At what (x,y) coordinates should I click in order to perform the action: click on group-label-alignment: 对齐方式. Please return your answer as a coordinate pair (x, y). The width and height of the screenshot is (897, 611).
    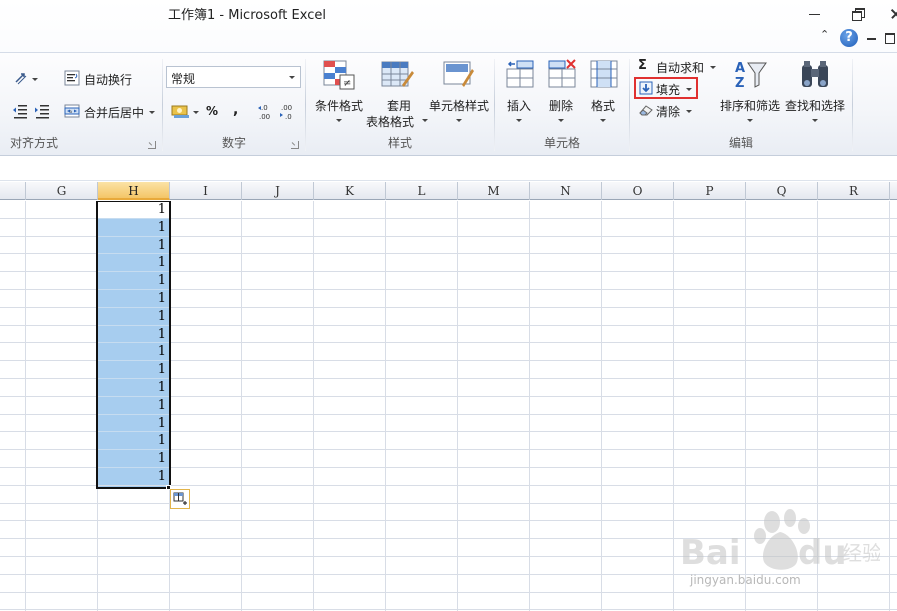
    Looking at the image, I should click on (34, 143).